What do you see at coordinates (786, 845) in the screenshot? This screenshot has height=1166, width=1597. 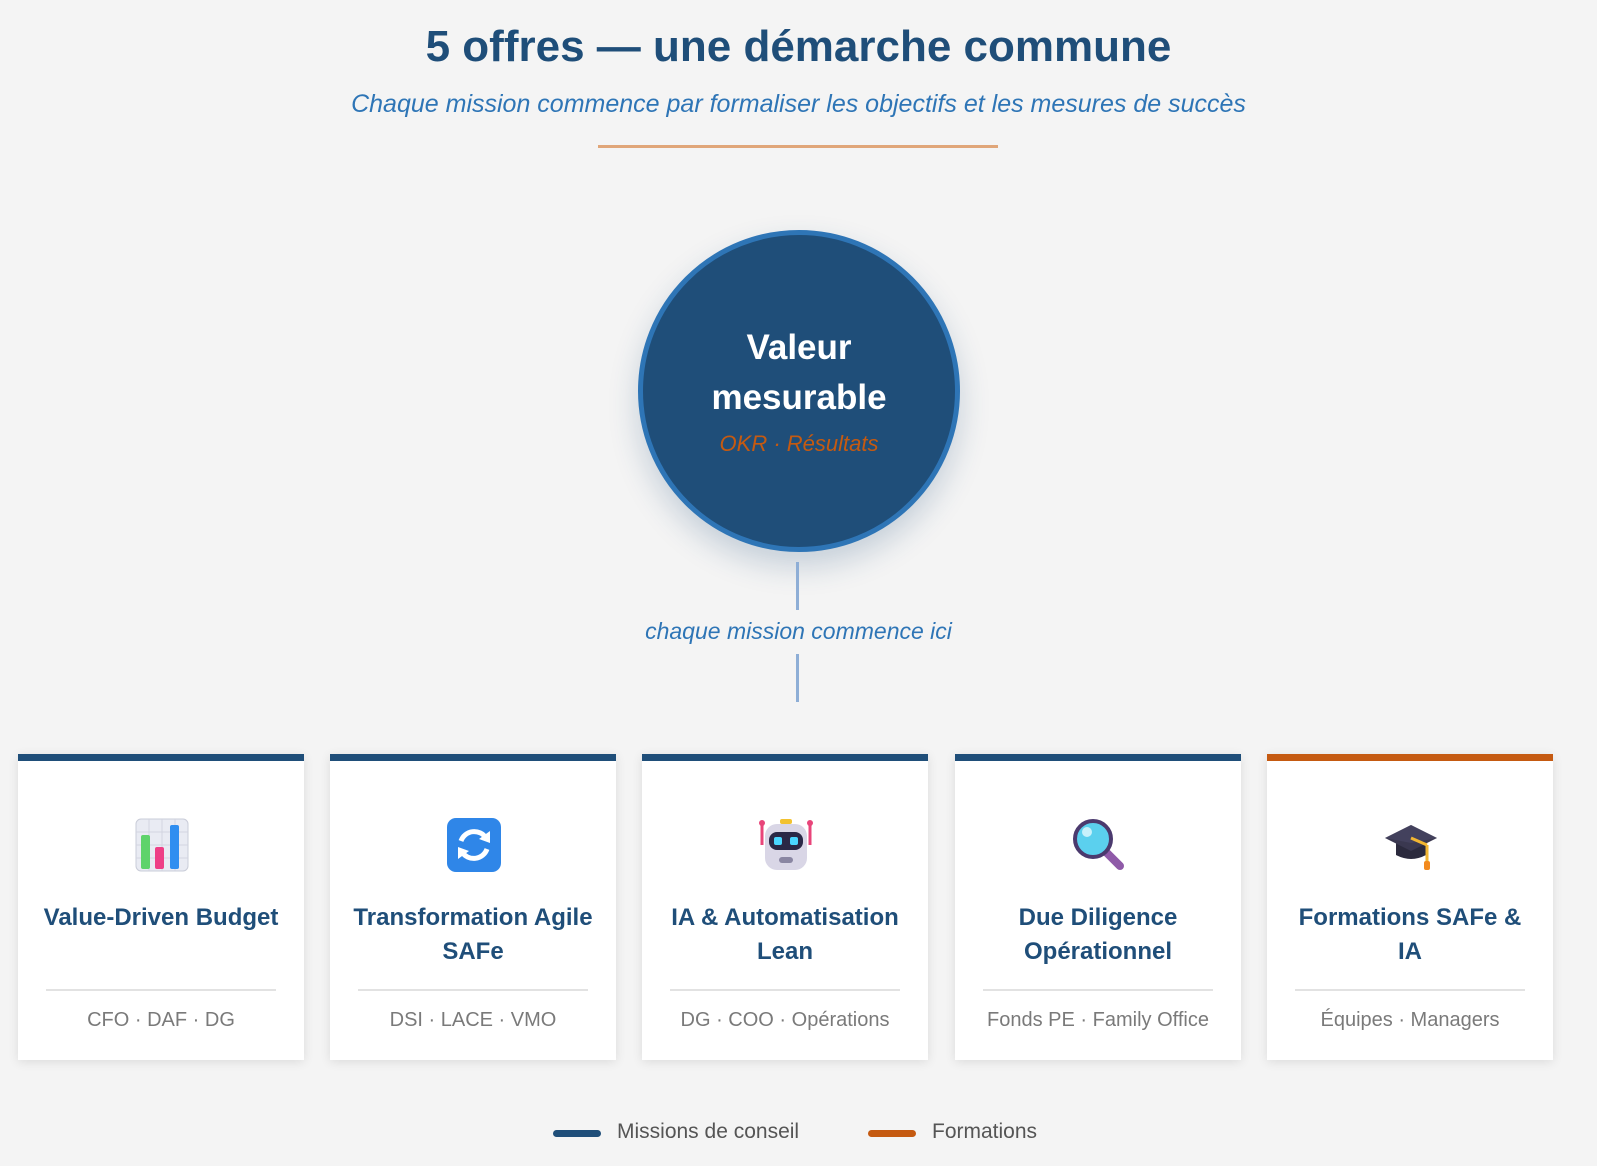 I see `robot-icon` at bounding box center [786, 845].